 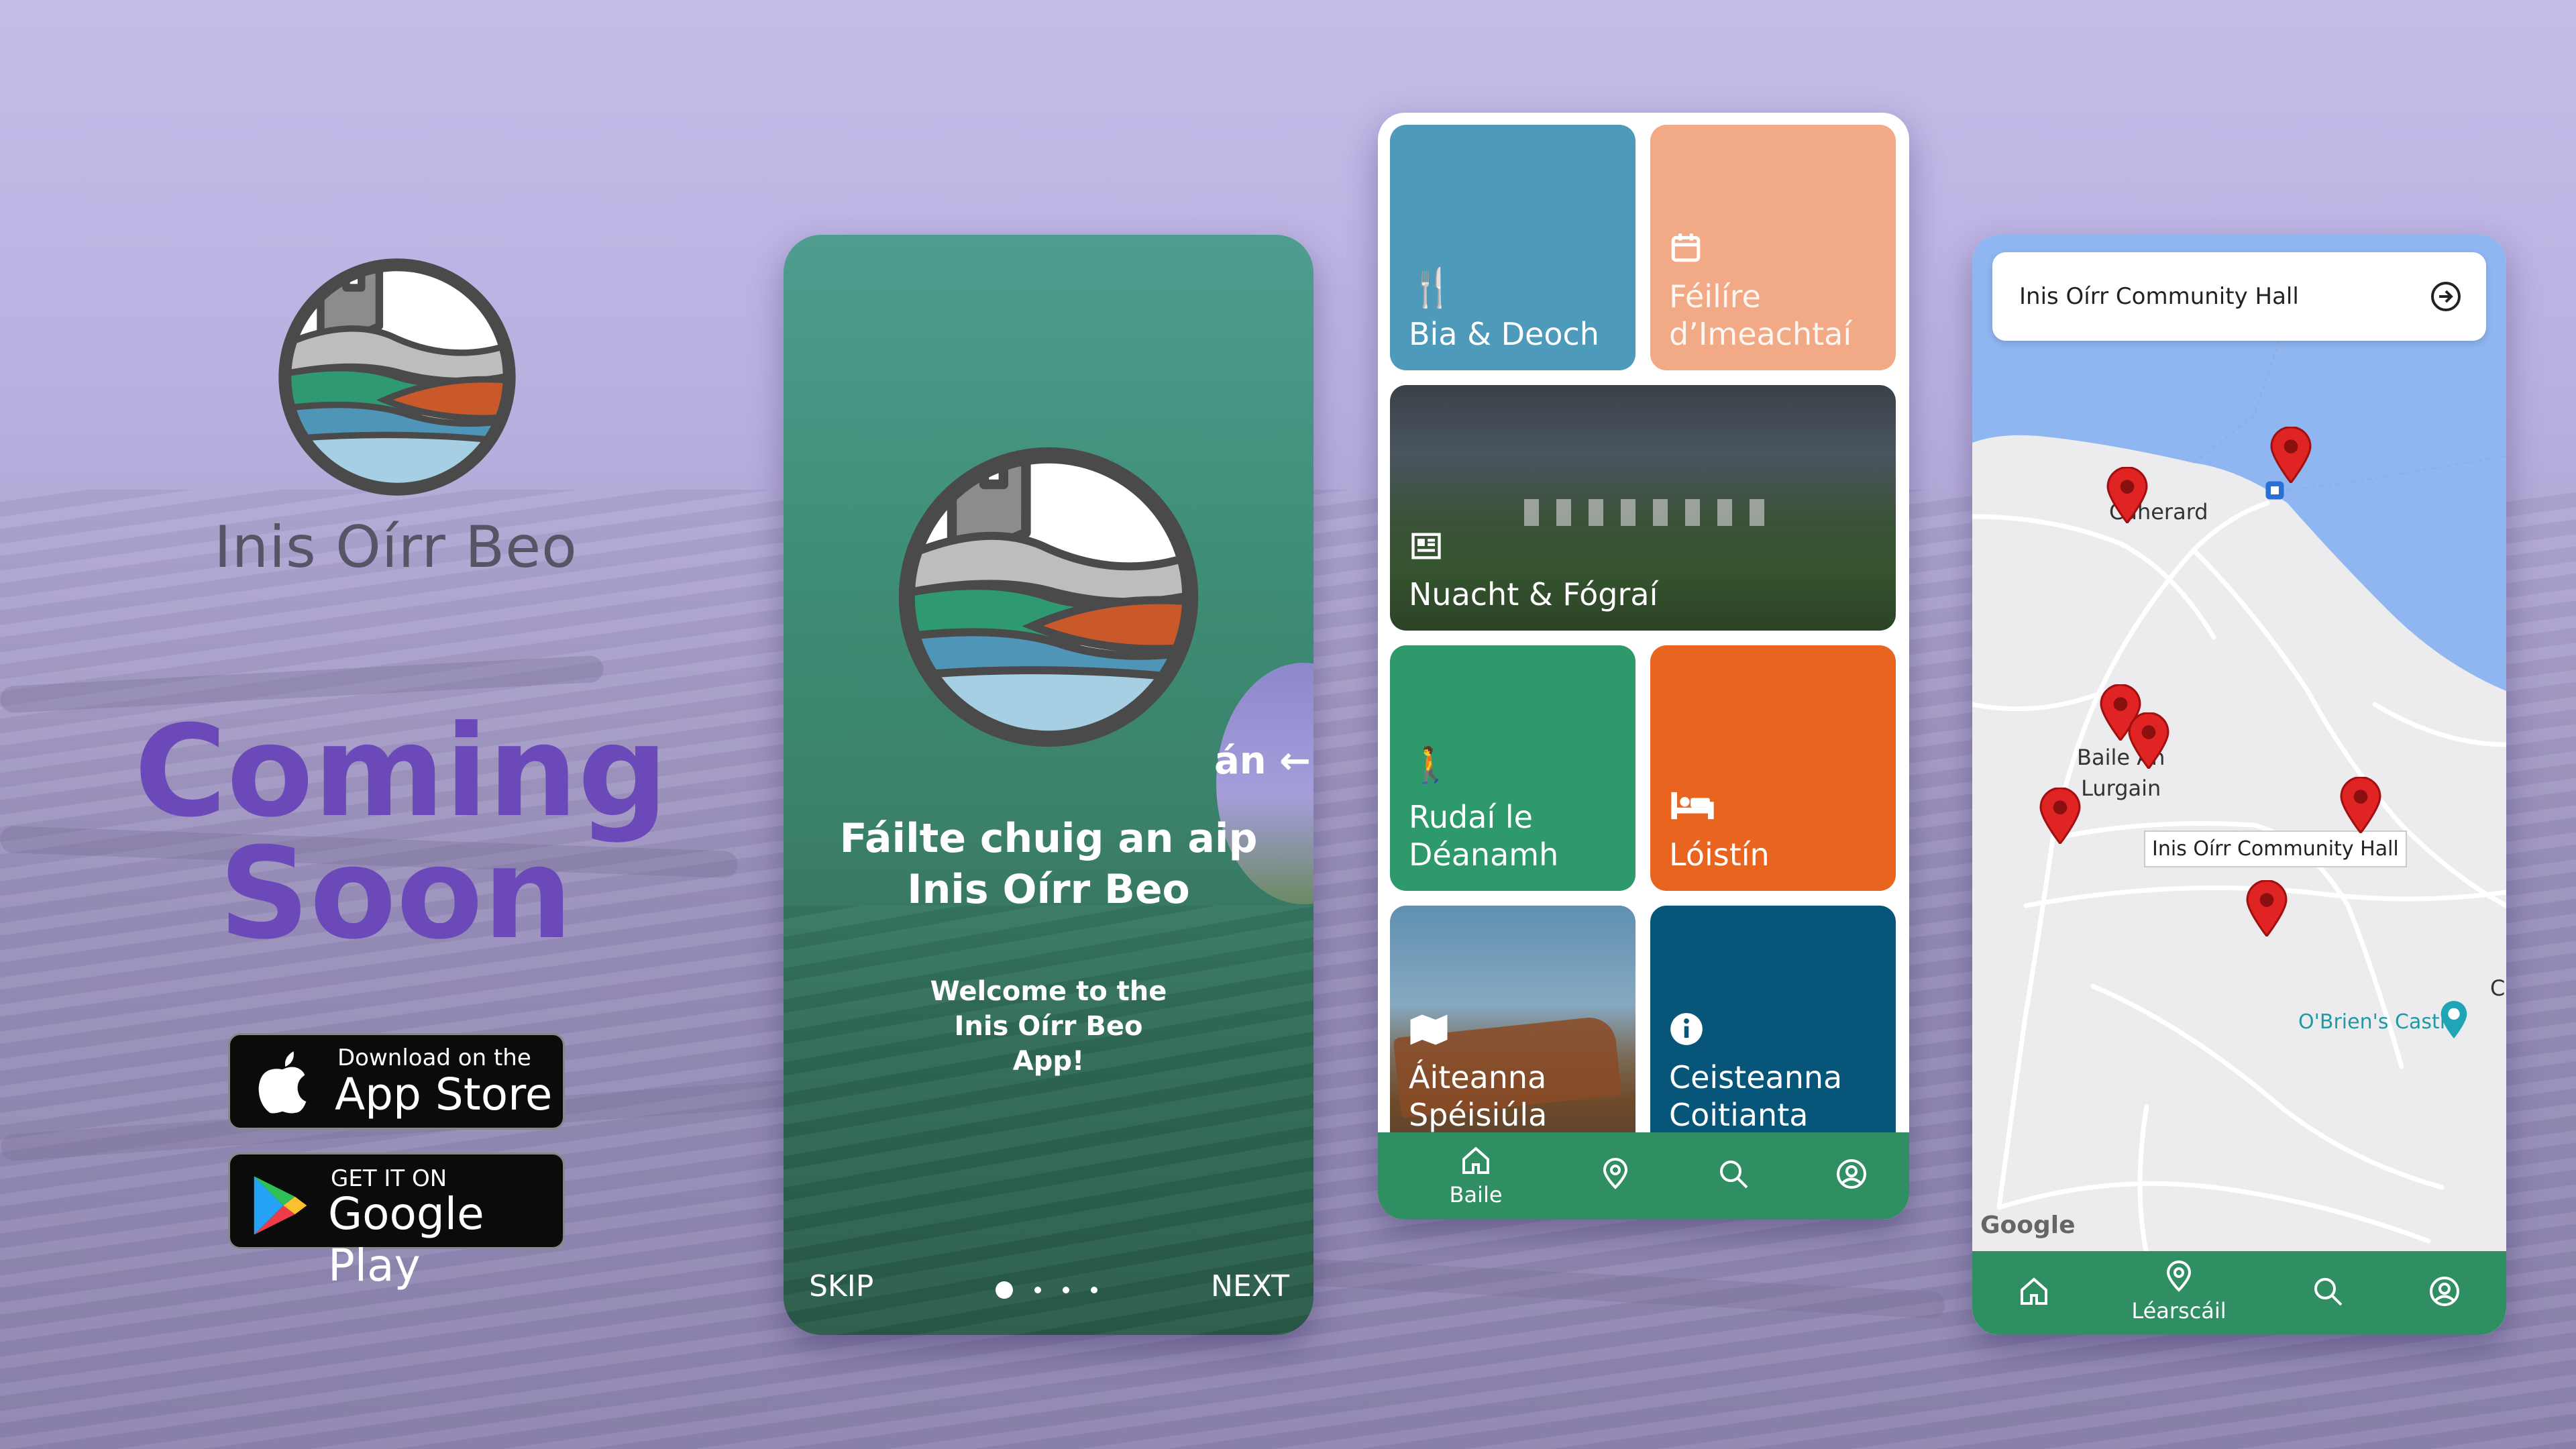 What do you see at coordinates (1484, 855) in the screenshot?
I see `tile-label-line2: Déanamh` at bounding box center [1484, 855].